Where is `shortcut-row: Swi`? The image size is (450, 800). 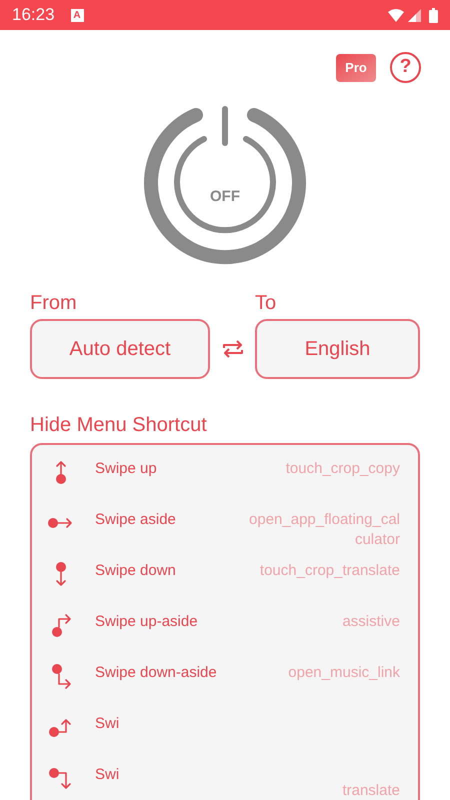 shortcut-row: Swi is located at coordinates (223, 739).